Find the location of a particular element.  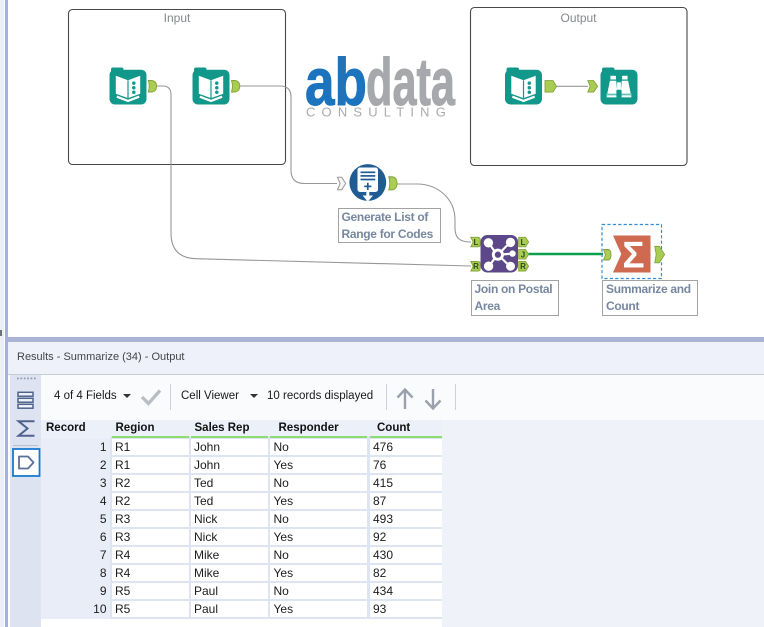

svg-text: J is located at coordinates (523, 254).